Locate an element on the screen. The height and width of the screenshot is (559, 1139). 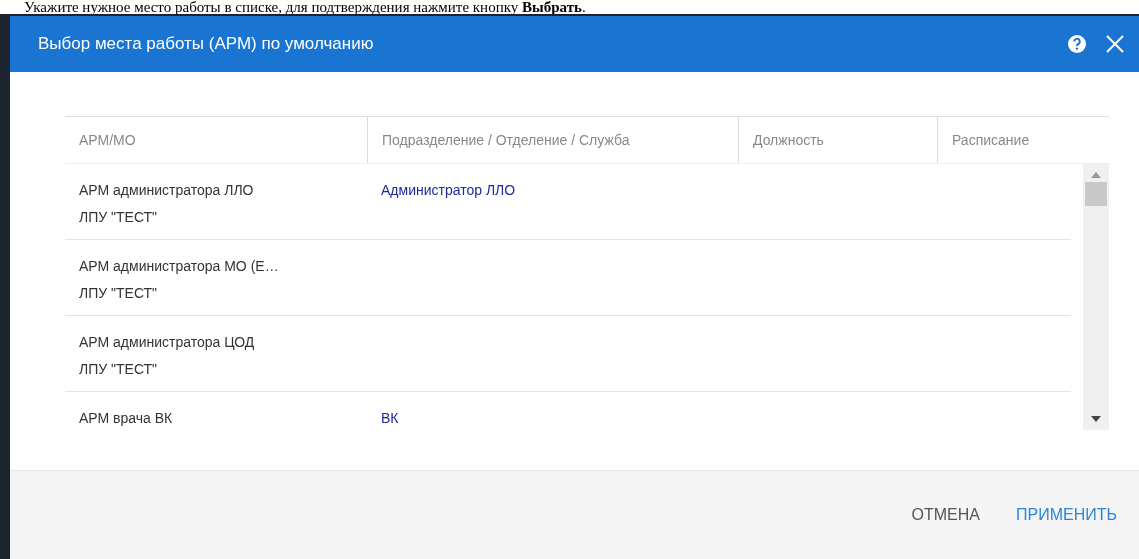
scrollbar is located at coordinates (1096, 297).